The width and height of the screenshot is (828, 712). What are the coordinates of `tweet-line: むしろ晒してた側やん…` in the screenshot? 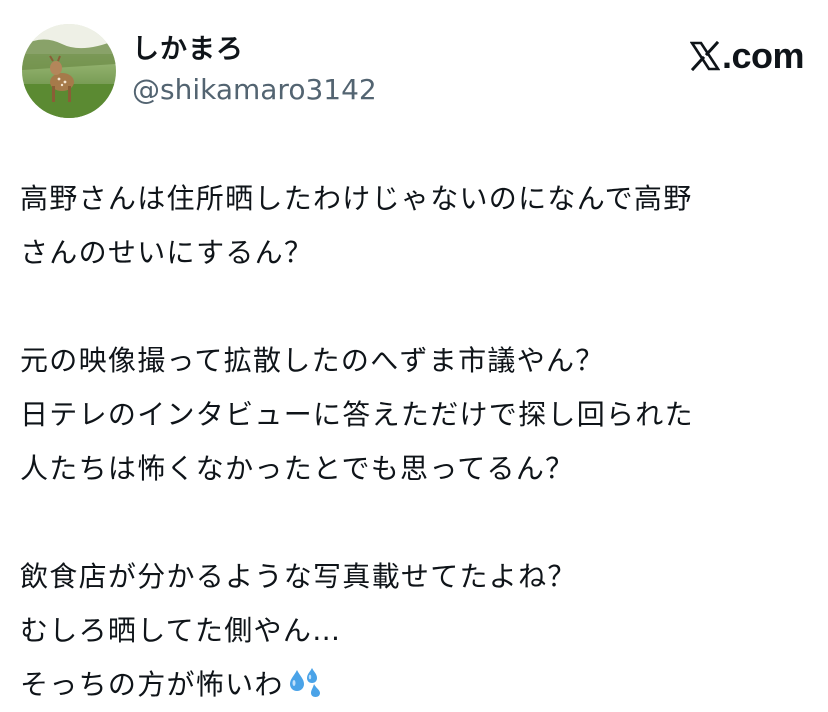 It's located at (181, 630).